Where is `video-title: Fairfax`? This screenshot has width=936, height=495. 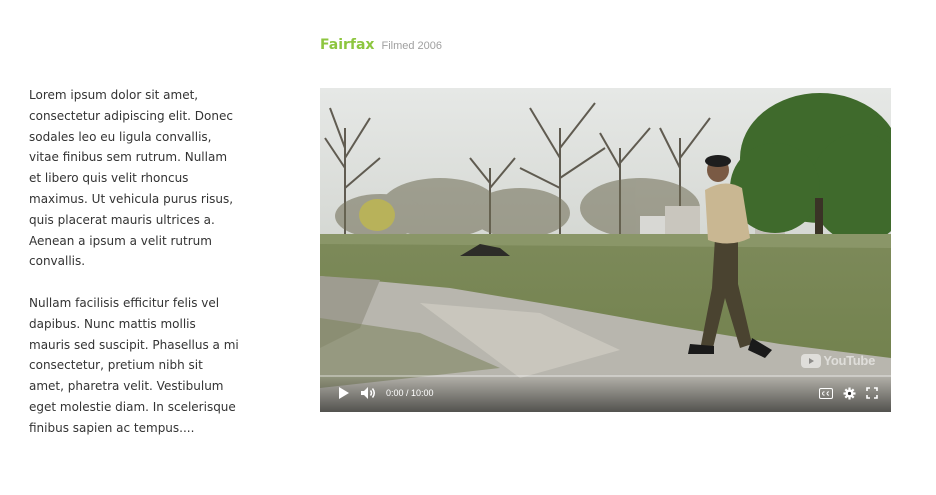 video-title: Fairfax is located at coordinates (347, 45).